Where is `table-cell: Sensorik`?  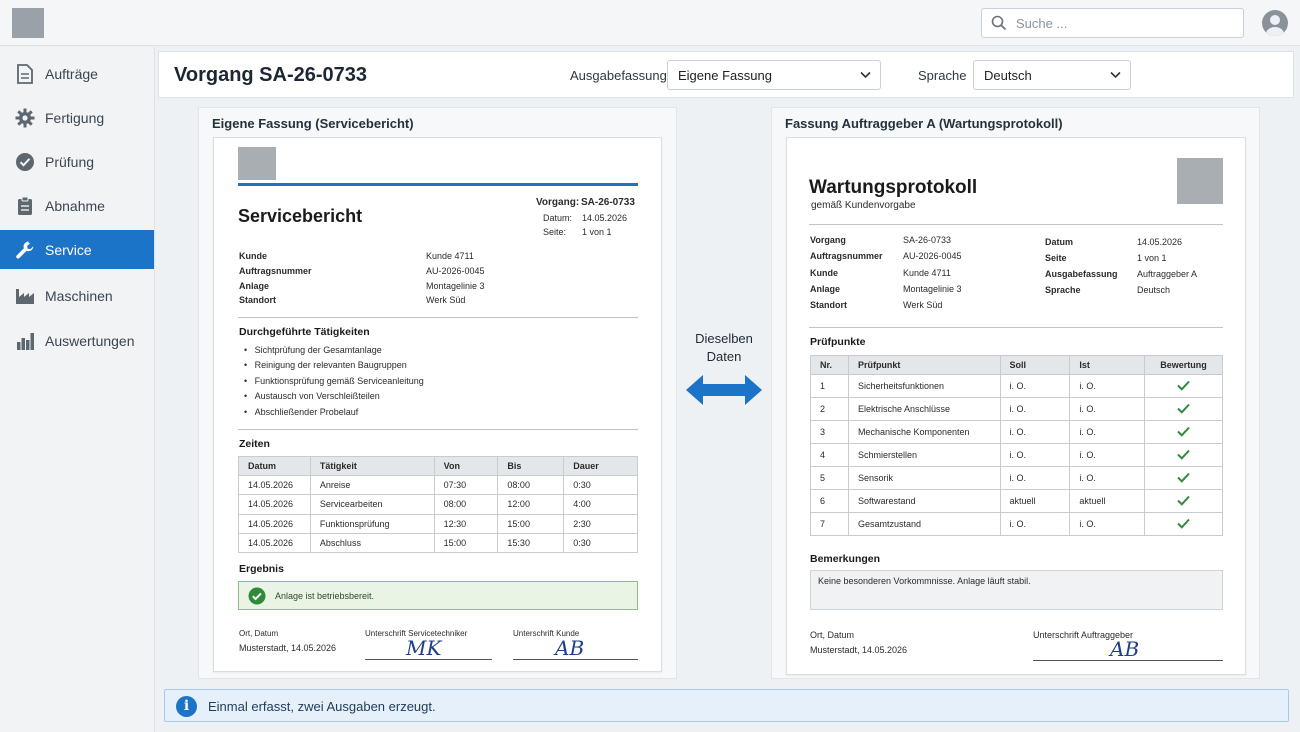 table-cell: Sensorik is located at coordinates (924, 478).